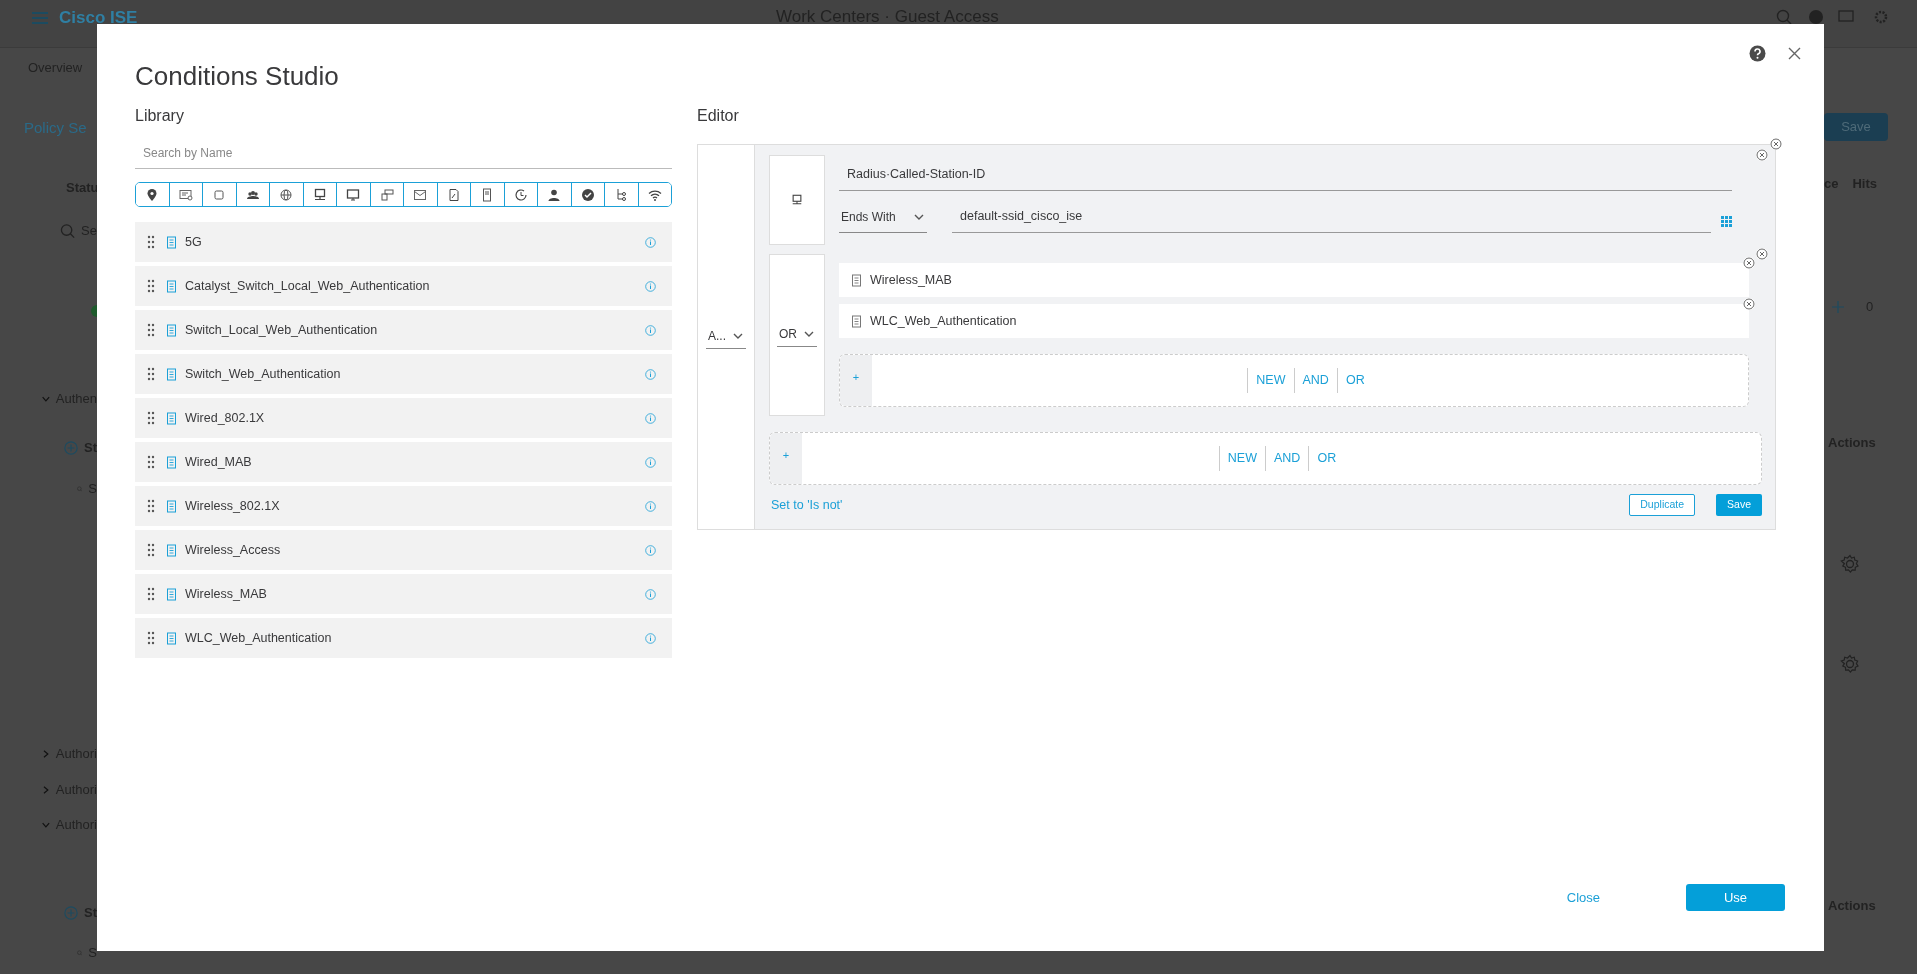  I want to click on clock-icon, so click(520, 194).